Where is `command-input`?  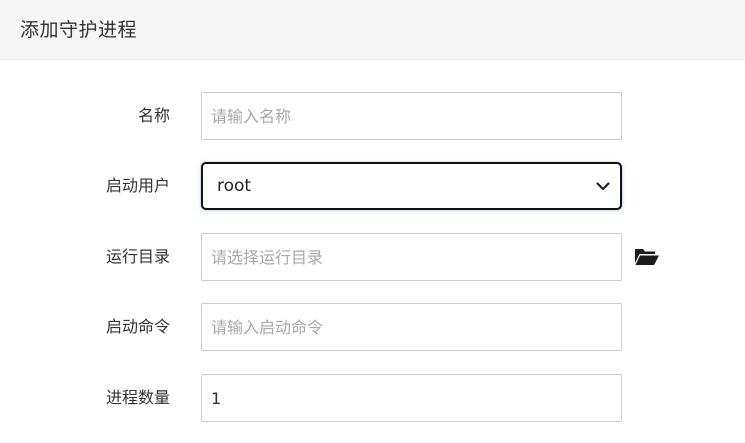
command-input is located at coordinates (411, 327).